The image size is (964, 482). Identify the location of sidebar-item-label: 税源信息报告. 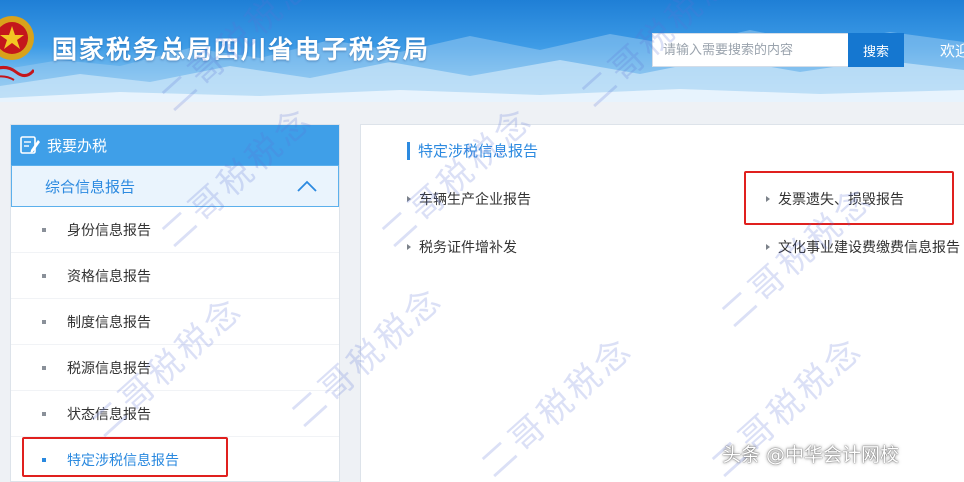
(109, 368).